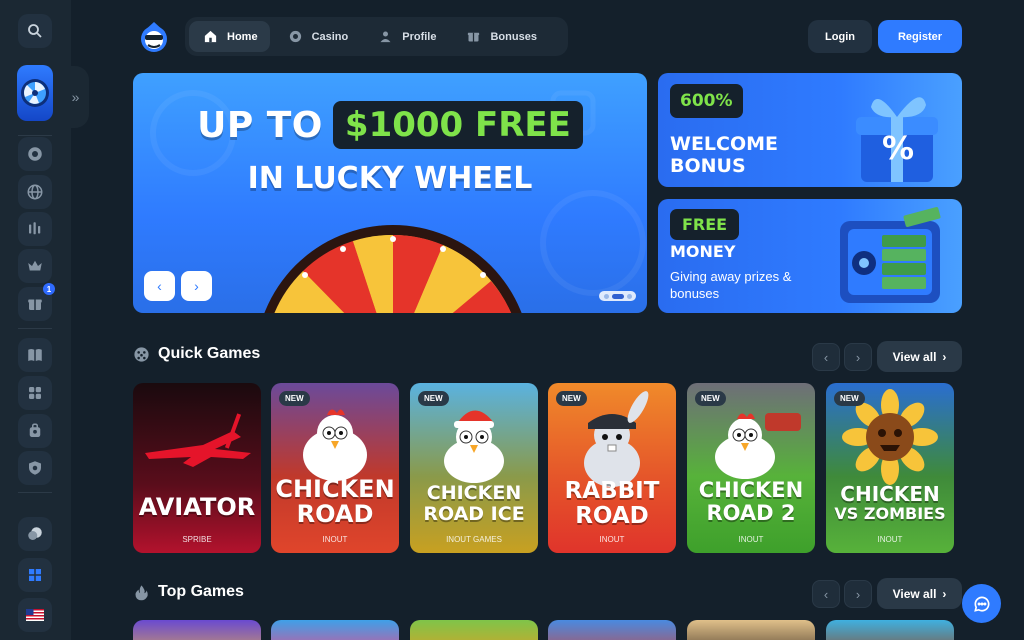 This screenshot has width=1024, height=640. Describe the element at coordinates (35, 31) in the screenshot. I see `search-button` at that location.